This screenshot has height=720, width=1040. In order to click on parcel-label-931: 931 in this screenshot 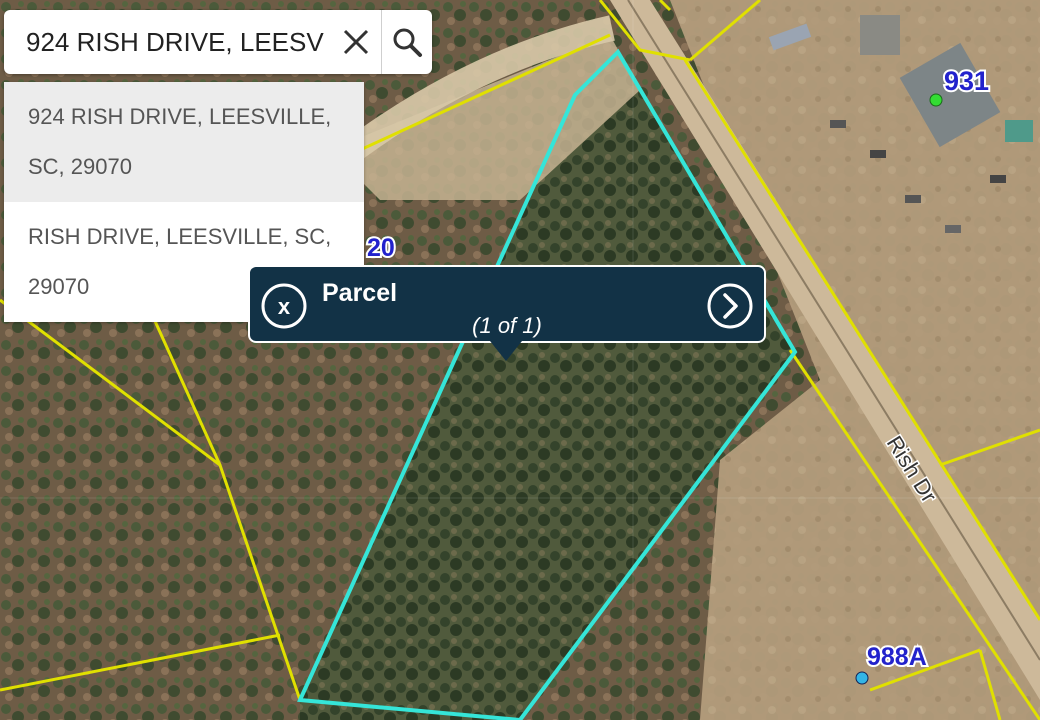, I will do `click(966, 81)`.